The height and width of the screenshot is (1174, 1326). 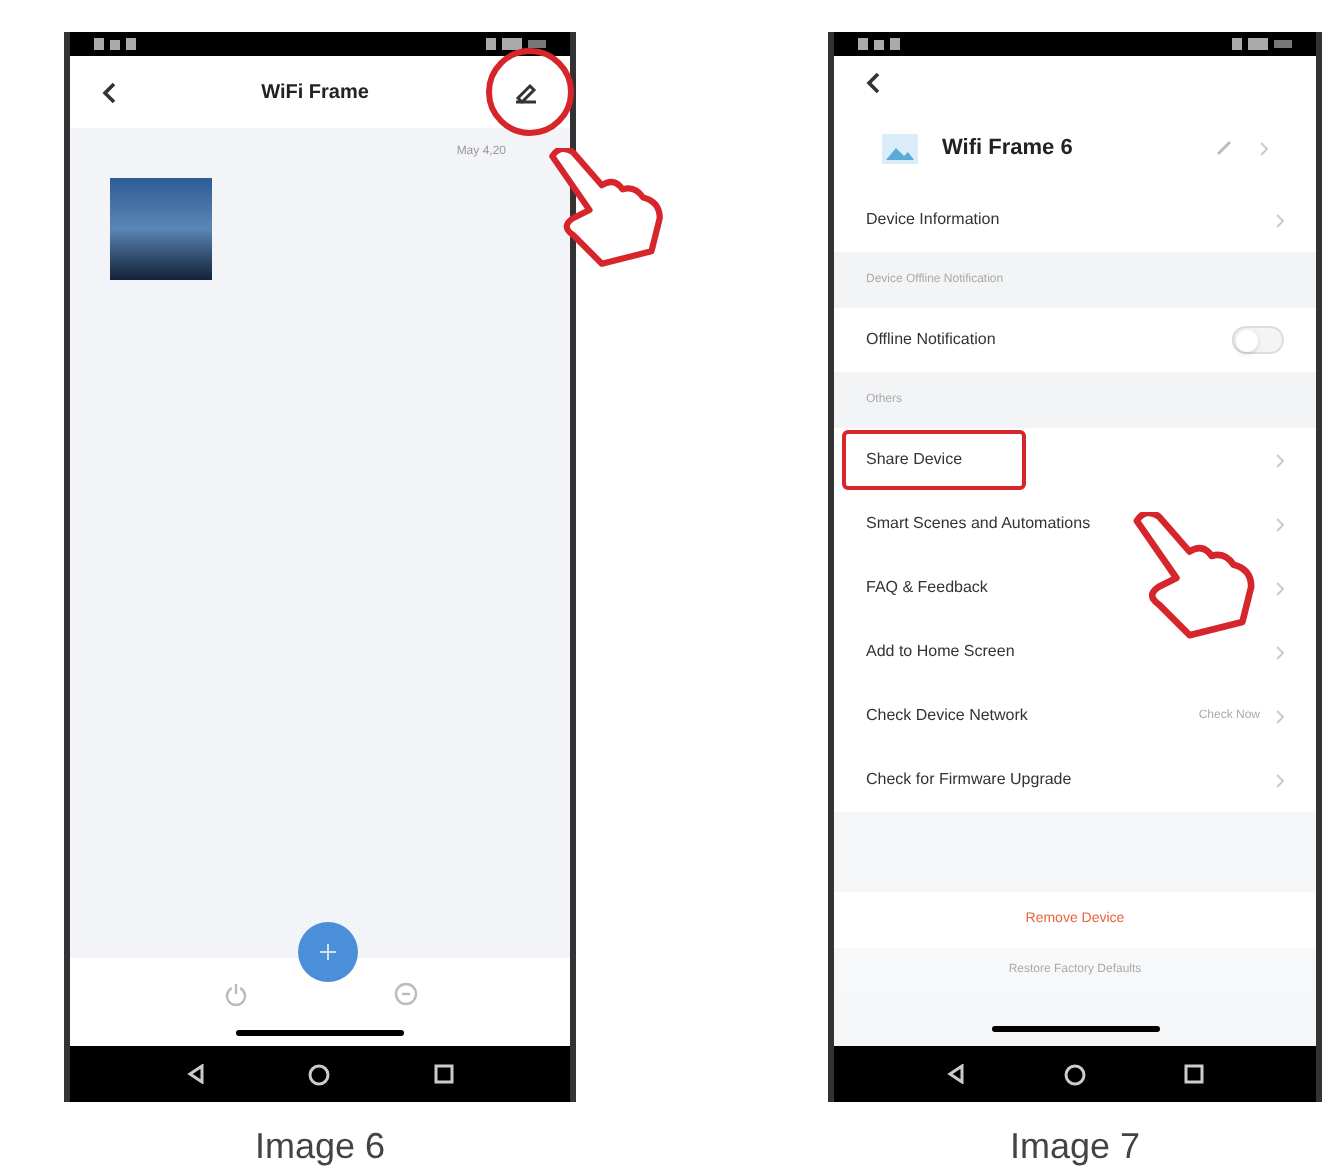 I want to click on plus-icon, so click(x=328, y=952).